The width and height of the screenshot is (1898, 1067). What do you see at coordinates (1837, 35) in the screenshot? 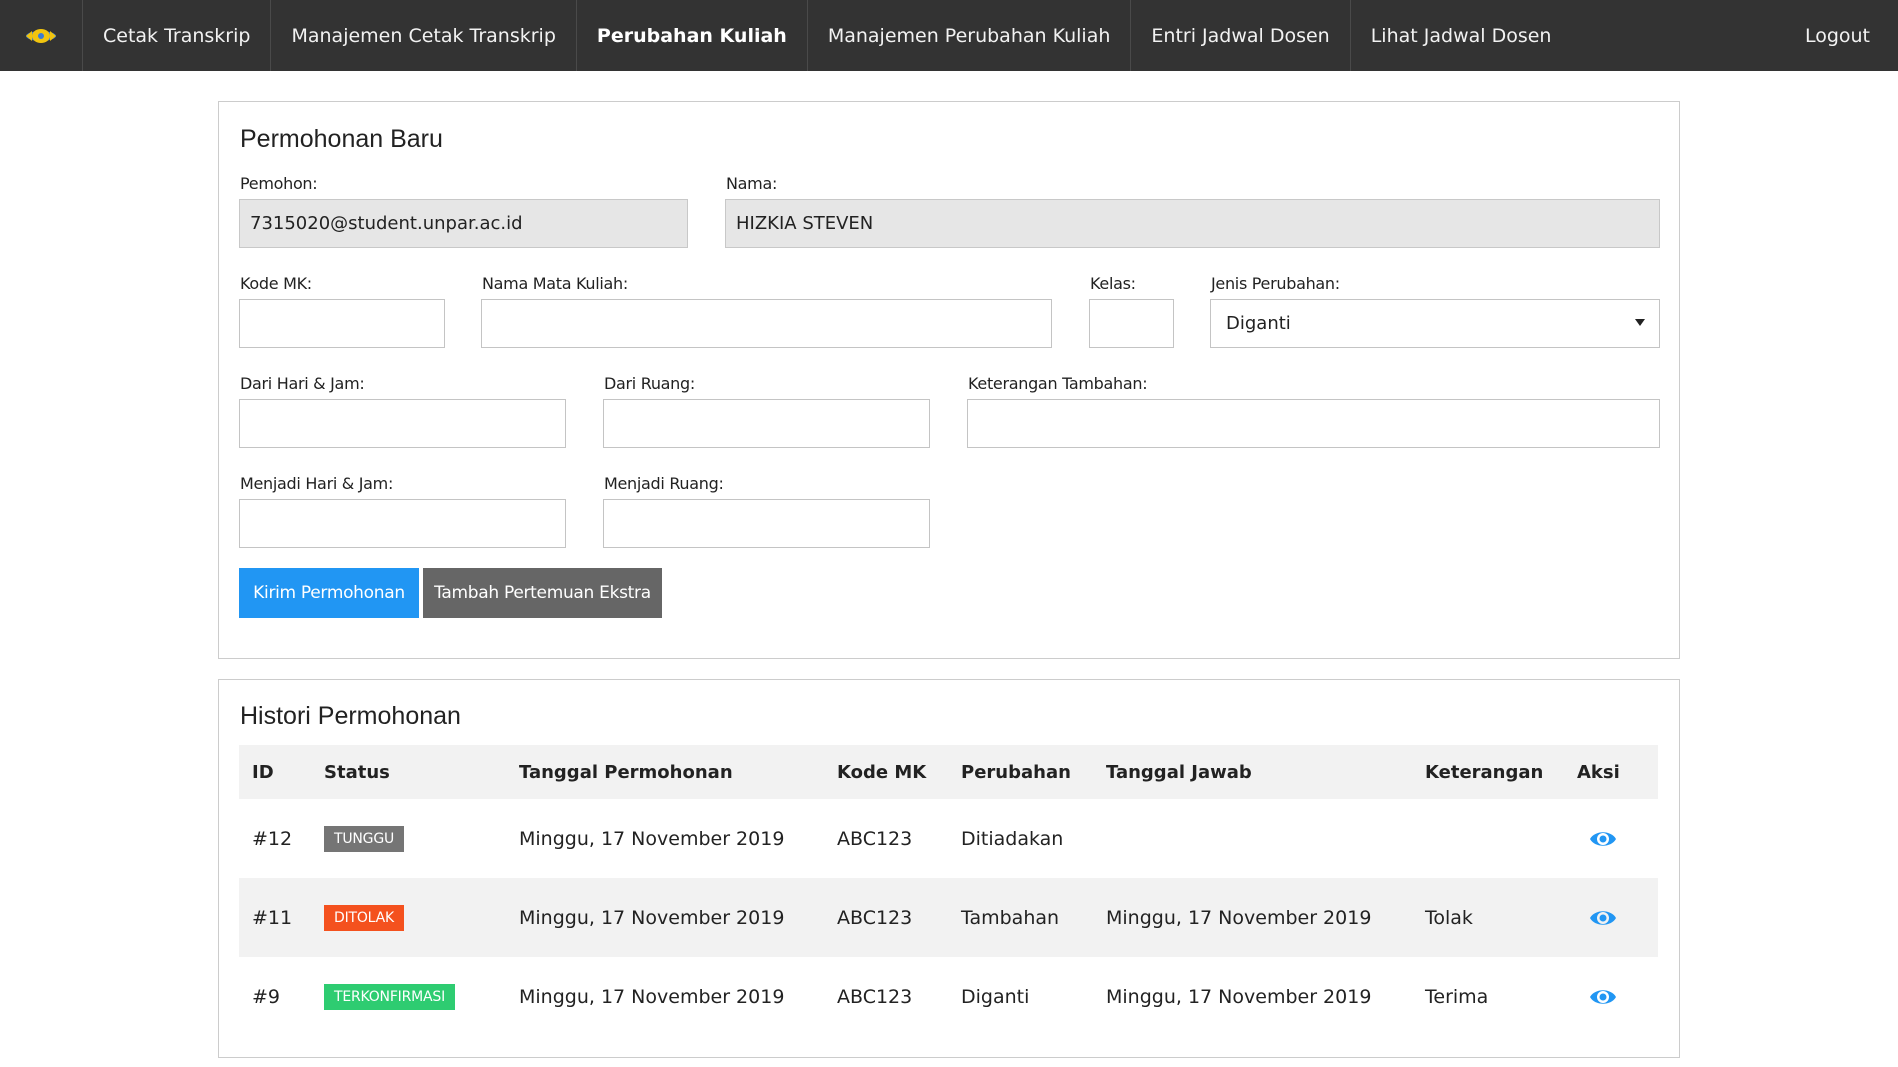
I see `logout-link: Logout` at bounding box center [1837, 35].